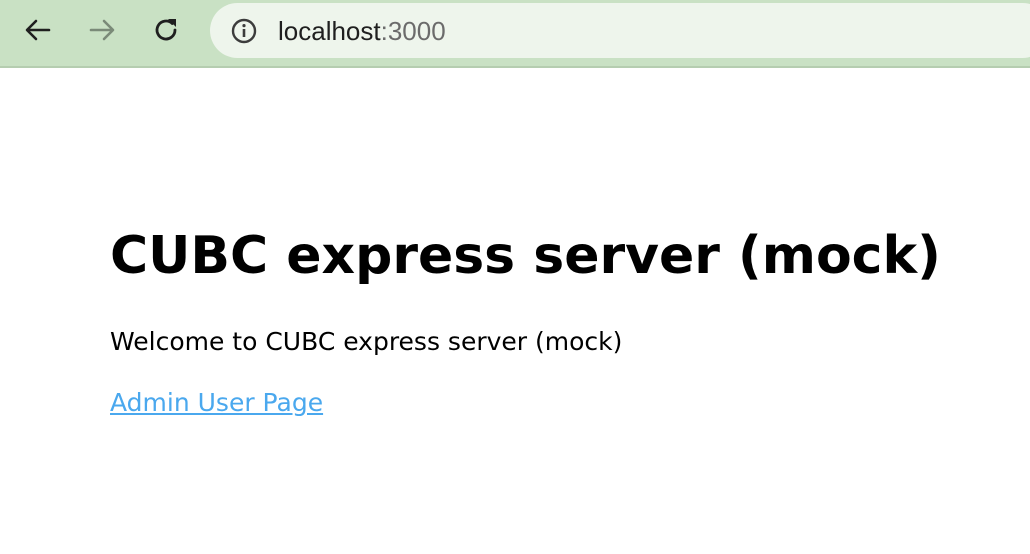 The width and height of the screenshot is (1030, 554). What do you see at coordinates (525, 256) in the screenshot?
I see `page-title: CUBC express server (mock)` at bounding box center [525, 256].